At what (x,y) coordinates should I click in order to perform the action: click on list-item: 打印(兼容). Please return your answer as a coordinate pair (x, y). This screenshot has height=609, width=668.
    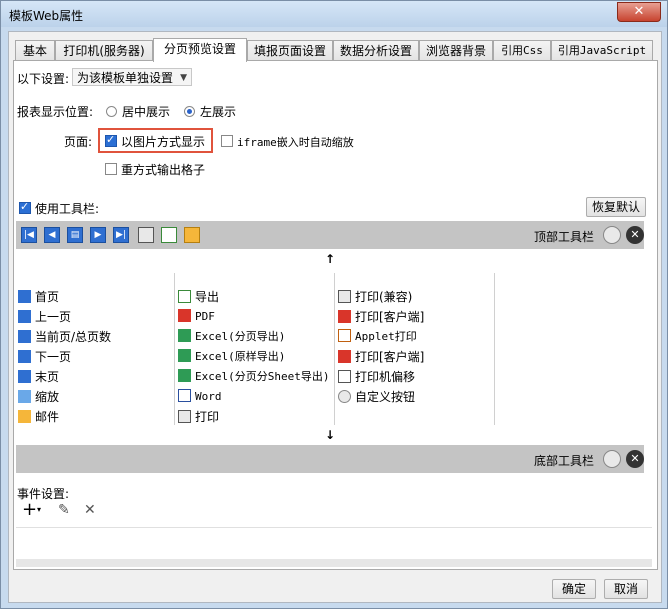
    Looking at the image, I should click on (375, 297).